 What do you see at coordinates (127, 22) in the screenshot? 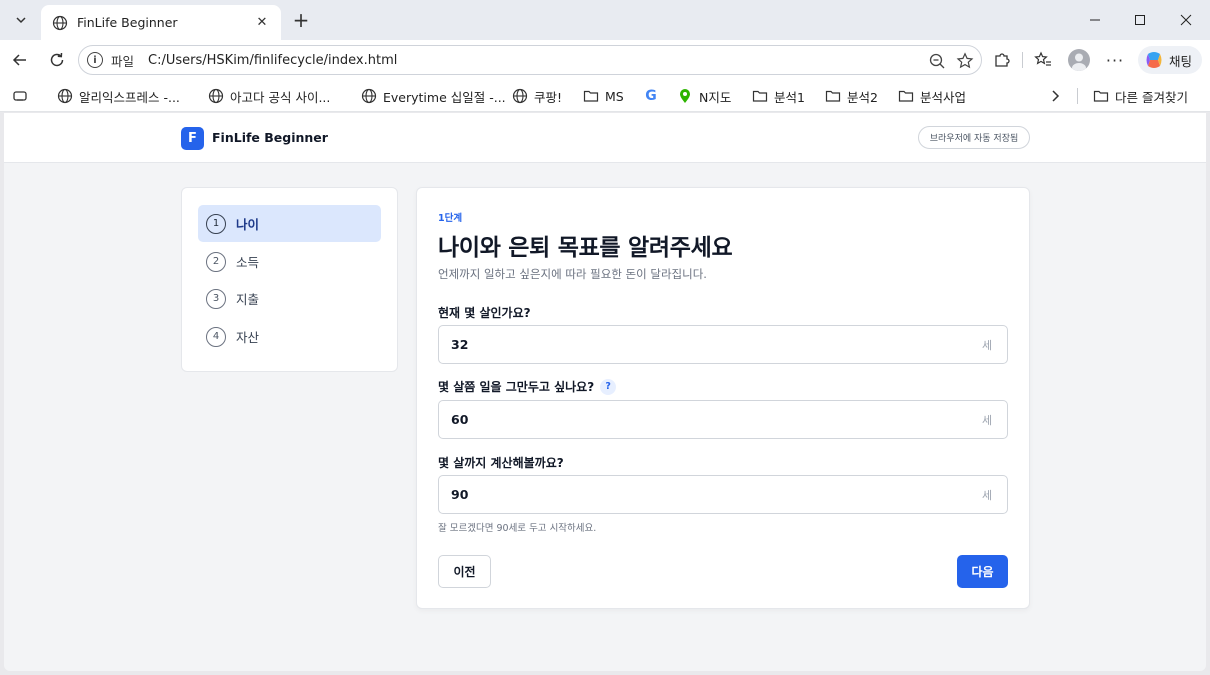
I see `tab-title: FinLife Beginner` at bounding box center [127, 22].